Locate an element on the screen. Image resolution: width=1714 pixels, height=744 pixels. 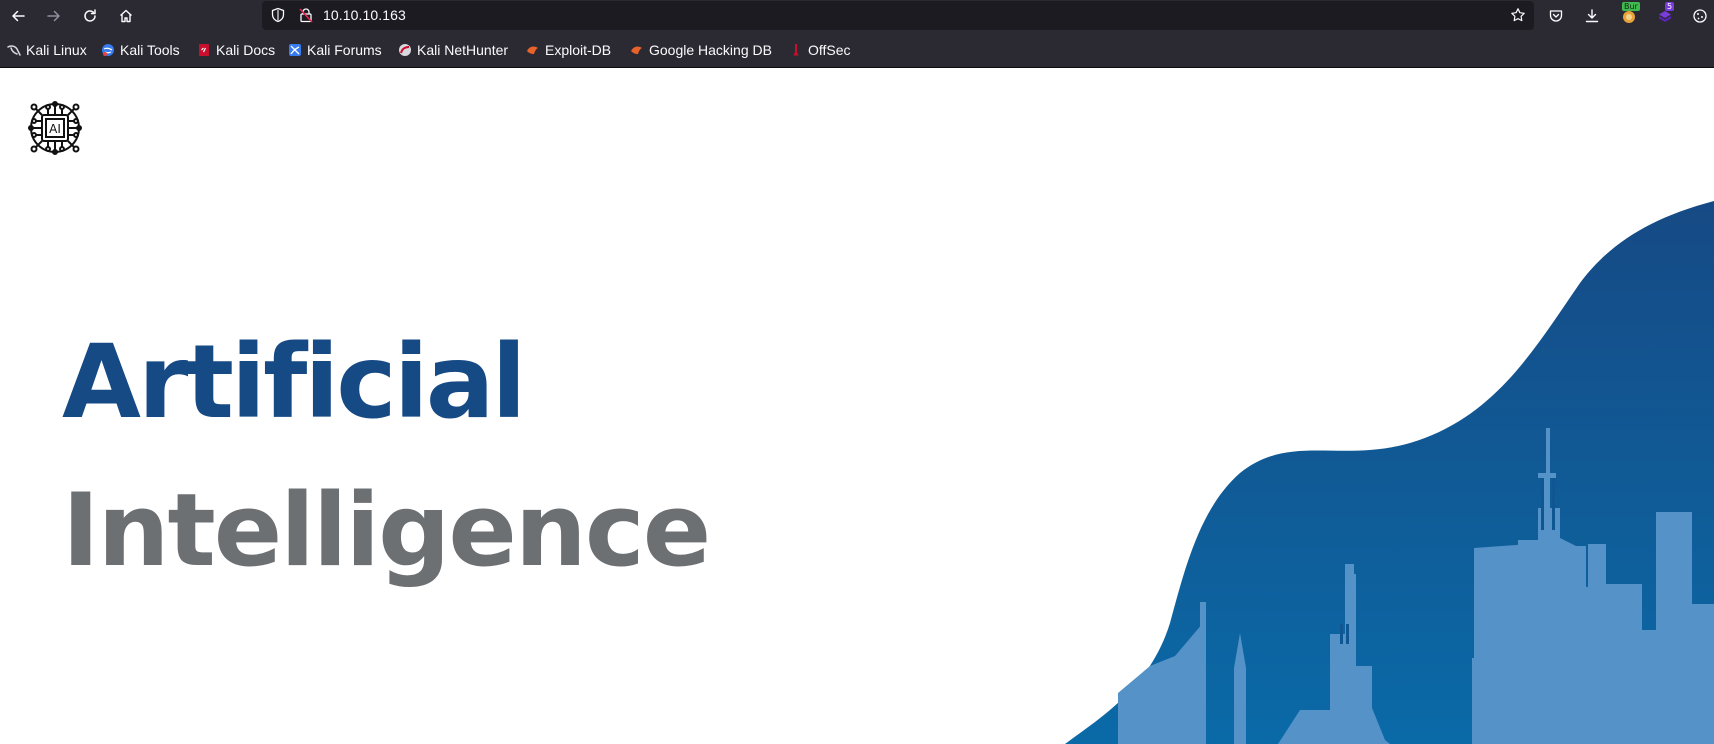
nethunter-icon is located at coordinates (405, 50).